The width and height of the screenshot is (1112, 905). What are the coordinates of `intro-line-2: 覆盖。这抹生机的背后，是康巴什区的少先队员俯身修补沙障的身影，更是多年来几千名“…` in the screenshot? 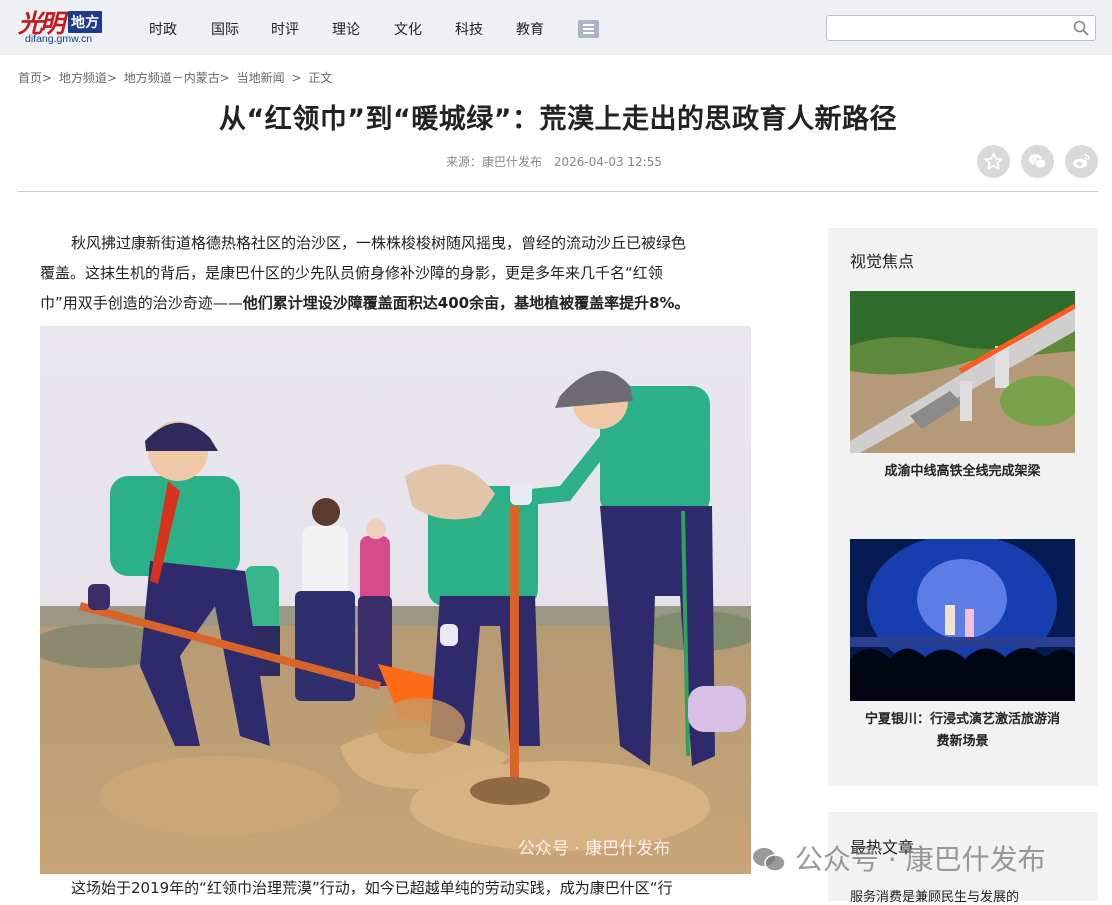 It's located at (351, 273).